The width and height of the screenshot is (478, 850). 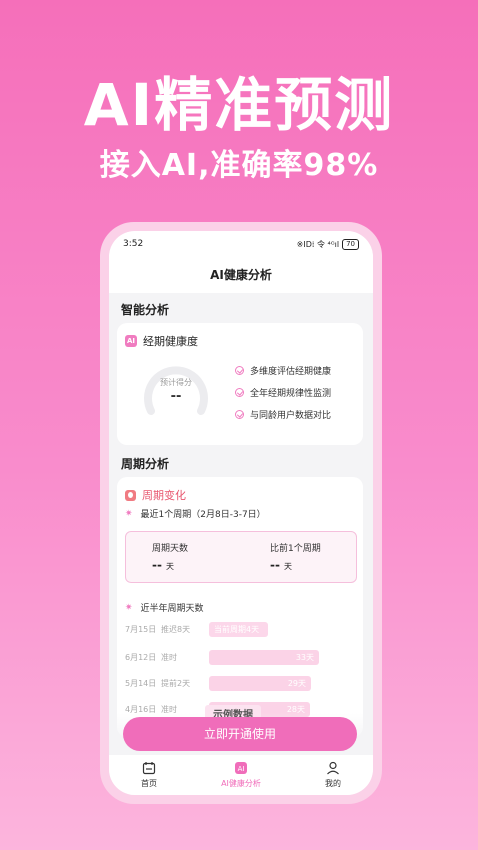 What do you see at coordinates (169, 657) in the screenshot?
I see `cycle-row-status: 准时` at bounding box center [169, 657].